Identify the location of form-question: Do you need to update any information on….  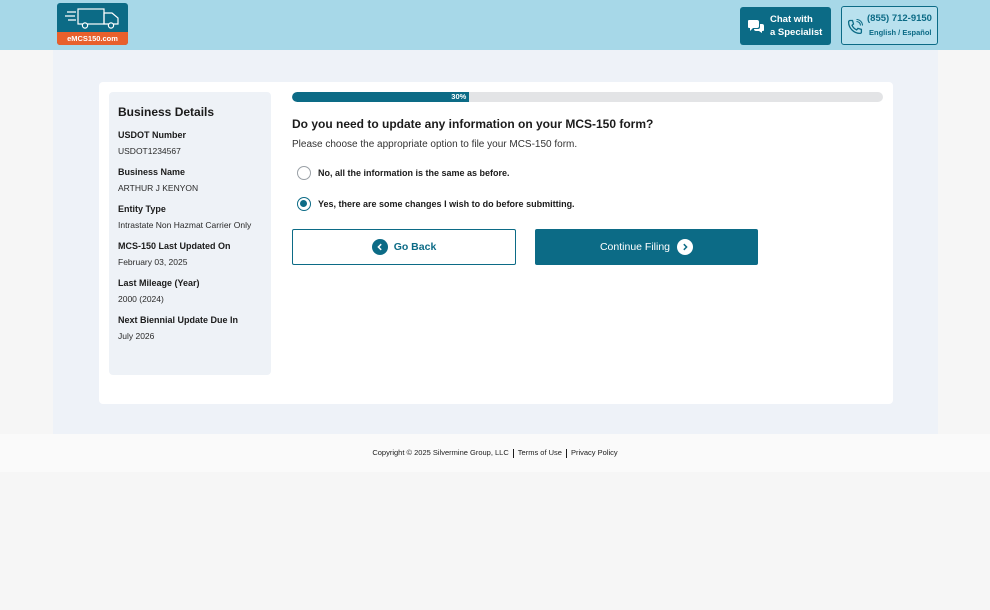
(473, 124).